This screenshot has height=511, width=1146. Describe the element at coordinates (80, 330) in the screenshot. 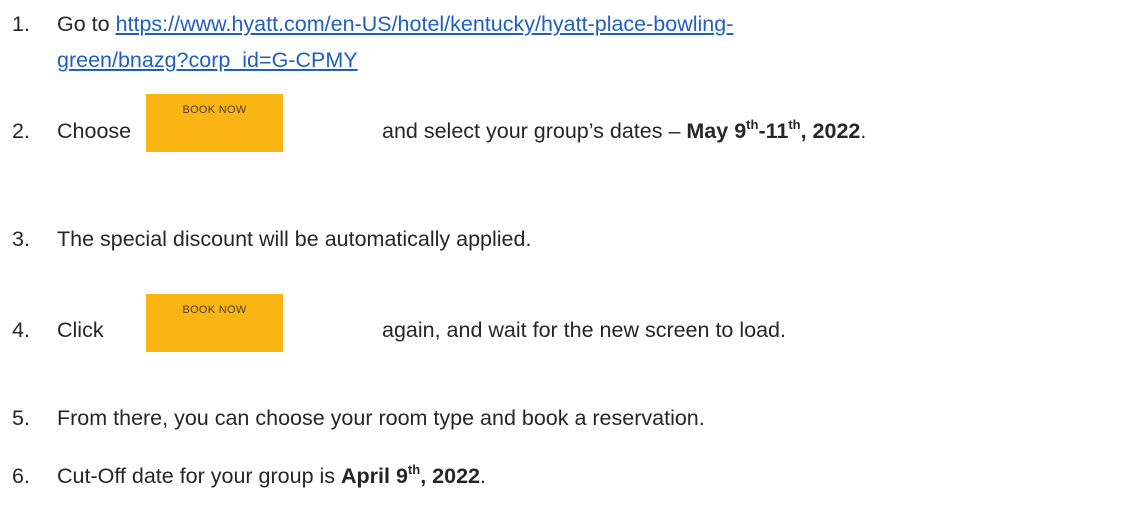

I see `step-text-click: Click` at that location.